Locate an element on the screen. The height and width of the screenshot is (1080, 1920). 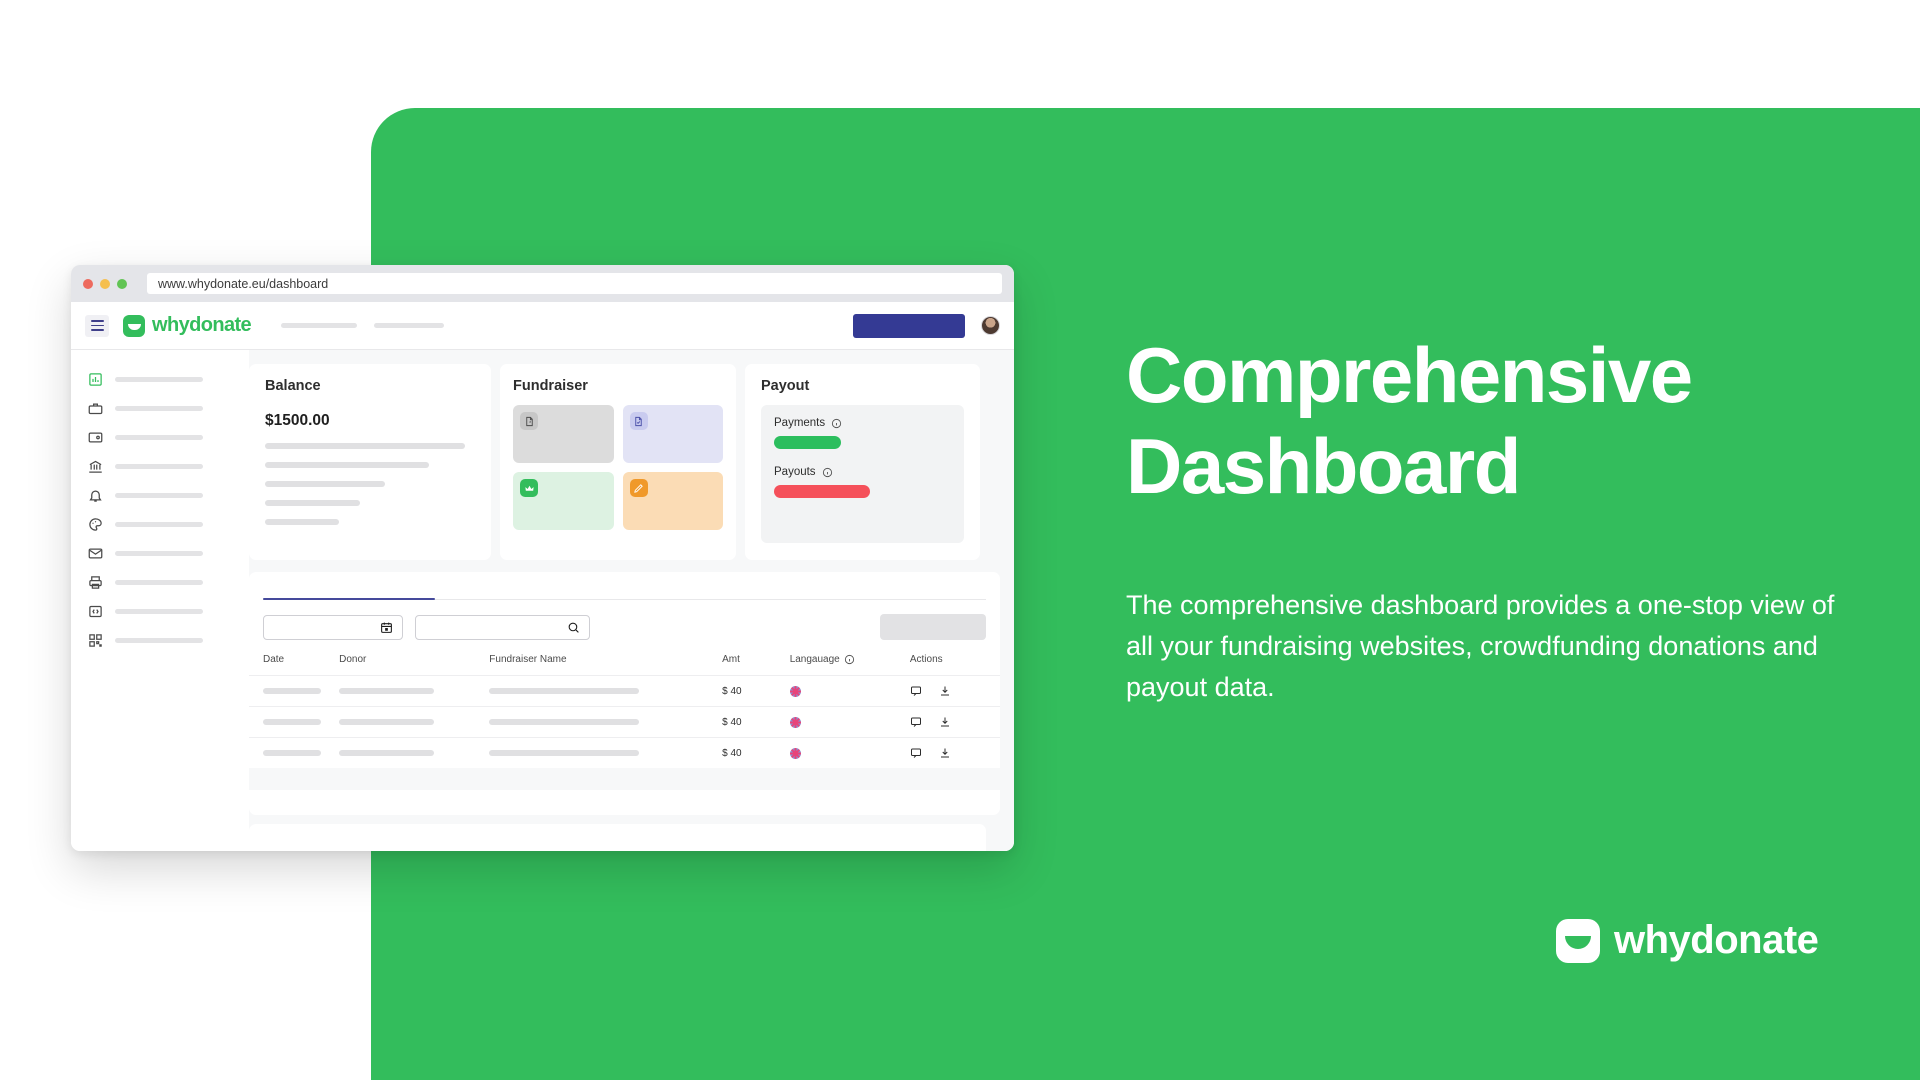
sidebar-item-print is located at coordinates (160, 582).